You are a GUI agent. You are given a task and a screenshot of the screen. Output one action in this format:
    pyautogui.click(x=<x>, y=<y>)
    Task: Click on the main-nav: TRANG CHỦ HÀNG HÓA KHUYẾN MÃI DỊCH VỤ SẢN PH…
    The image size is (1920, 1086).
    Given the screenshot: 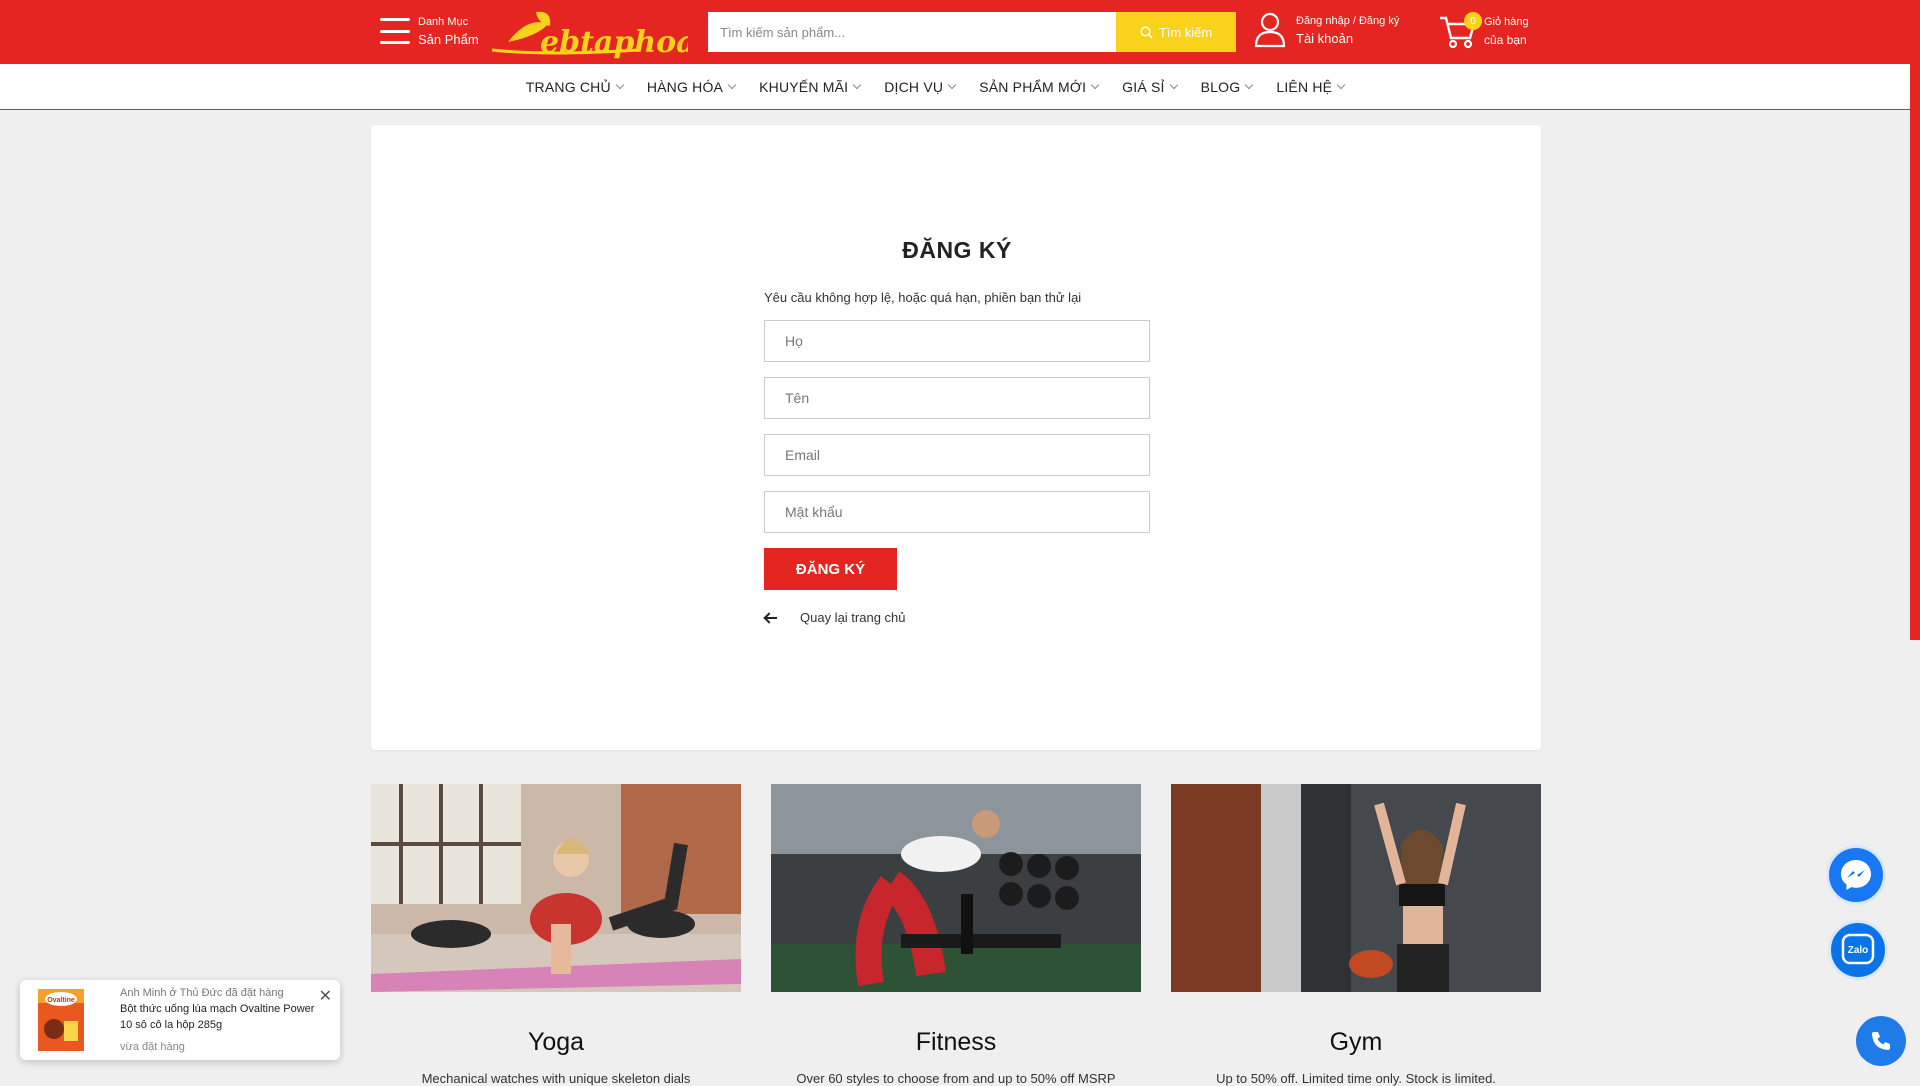 What is the action you would take?
    pyautogui.click(x=955, y=87)
    